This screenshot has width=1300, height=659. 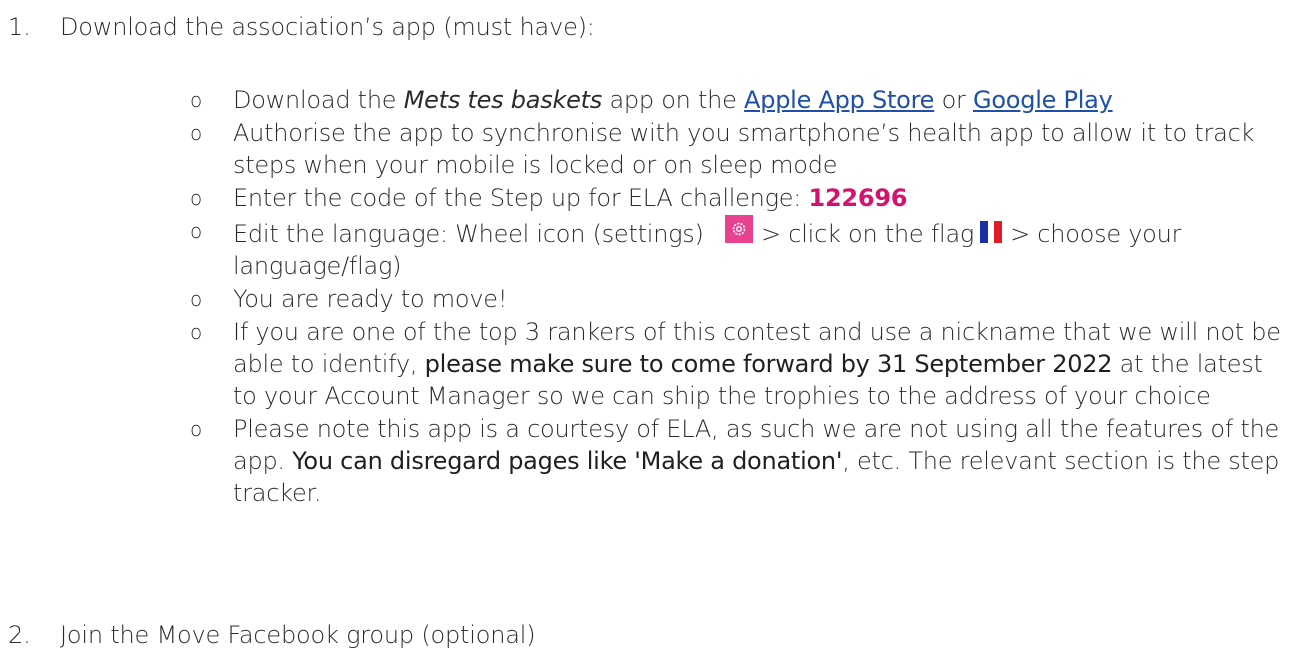 I want to click on item-text: You are ready to move!, so click(x=370, y=299).